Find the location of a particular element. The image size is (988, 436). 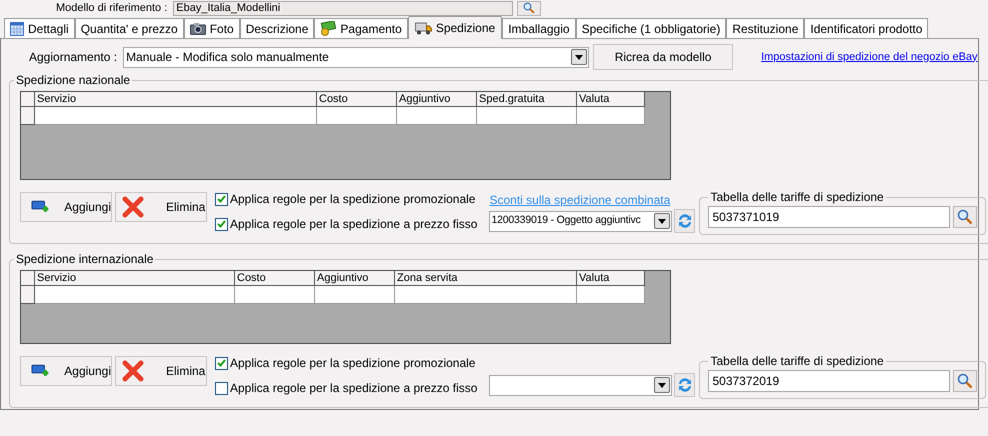

tab: Quantita' e prezzo is located at coordinates (129, 28).